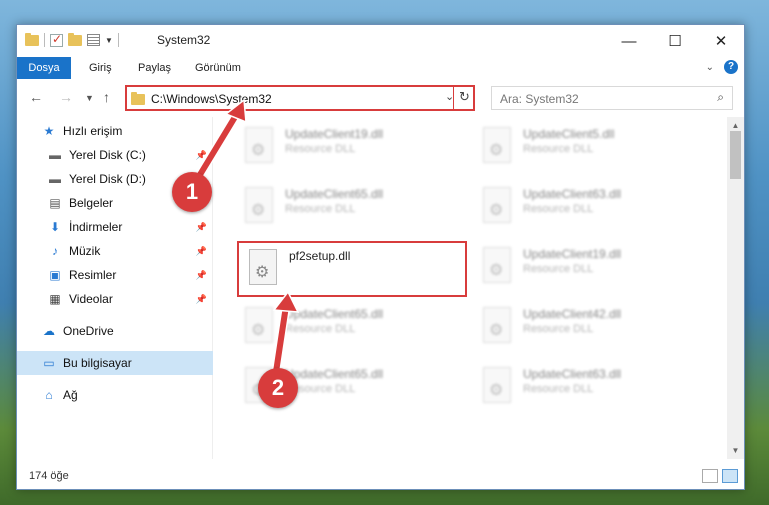 The width and height of the screenshot is (769, 505). Describe the element at coordinates (218, 68) in the screenshot. I see `tab-view: Görünüm` at that location.